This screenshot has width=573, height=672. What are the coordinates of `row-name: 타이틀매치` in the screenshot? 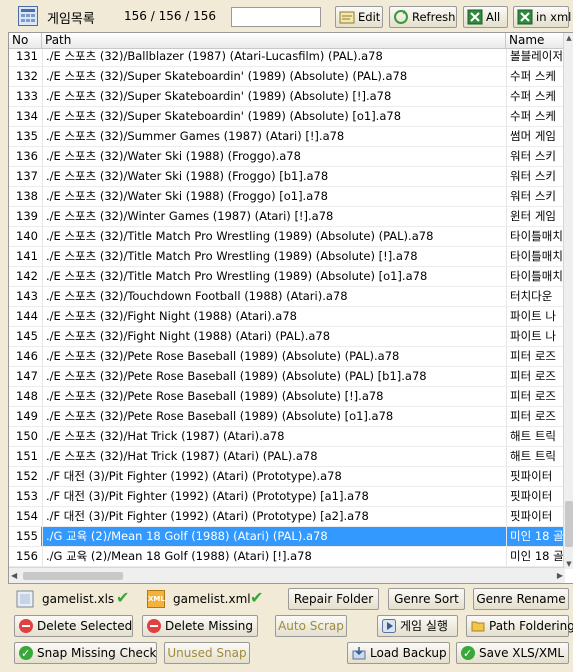 It's located at (535, 256).